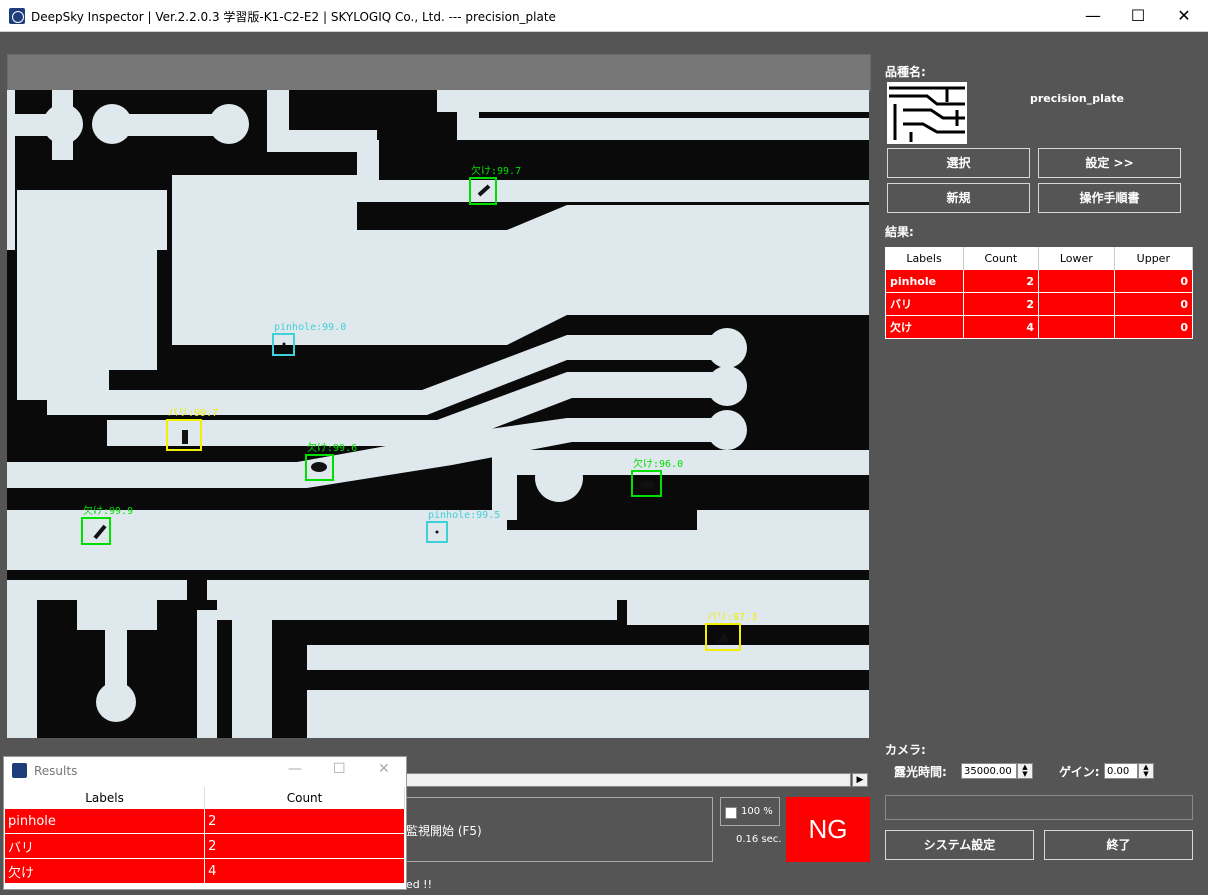  What do you see at coordinates (193, 413) in the screenshot?
I see `detection-label: バリ:99.7` at bounding box center [193, 413].